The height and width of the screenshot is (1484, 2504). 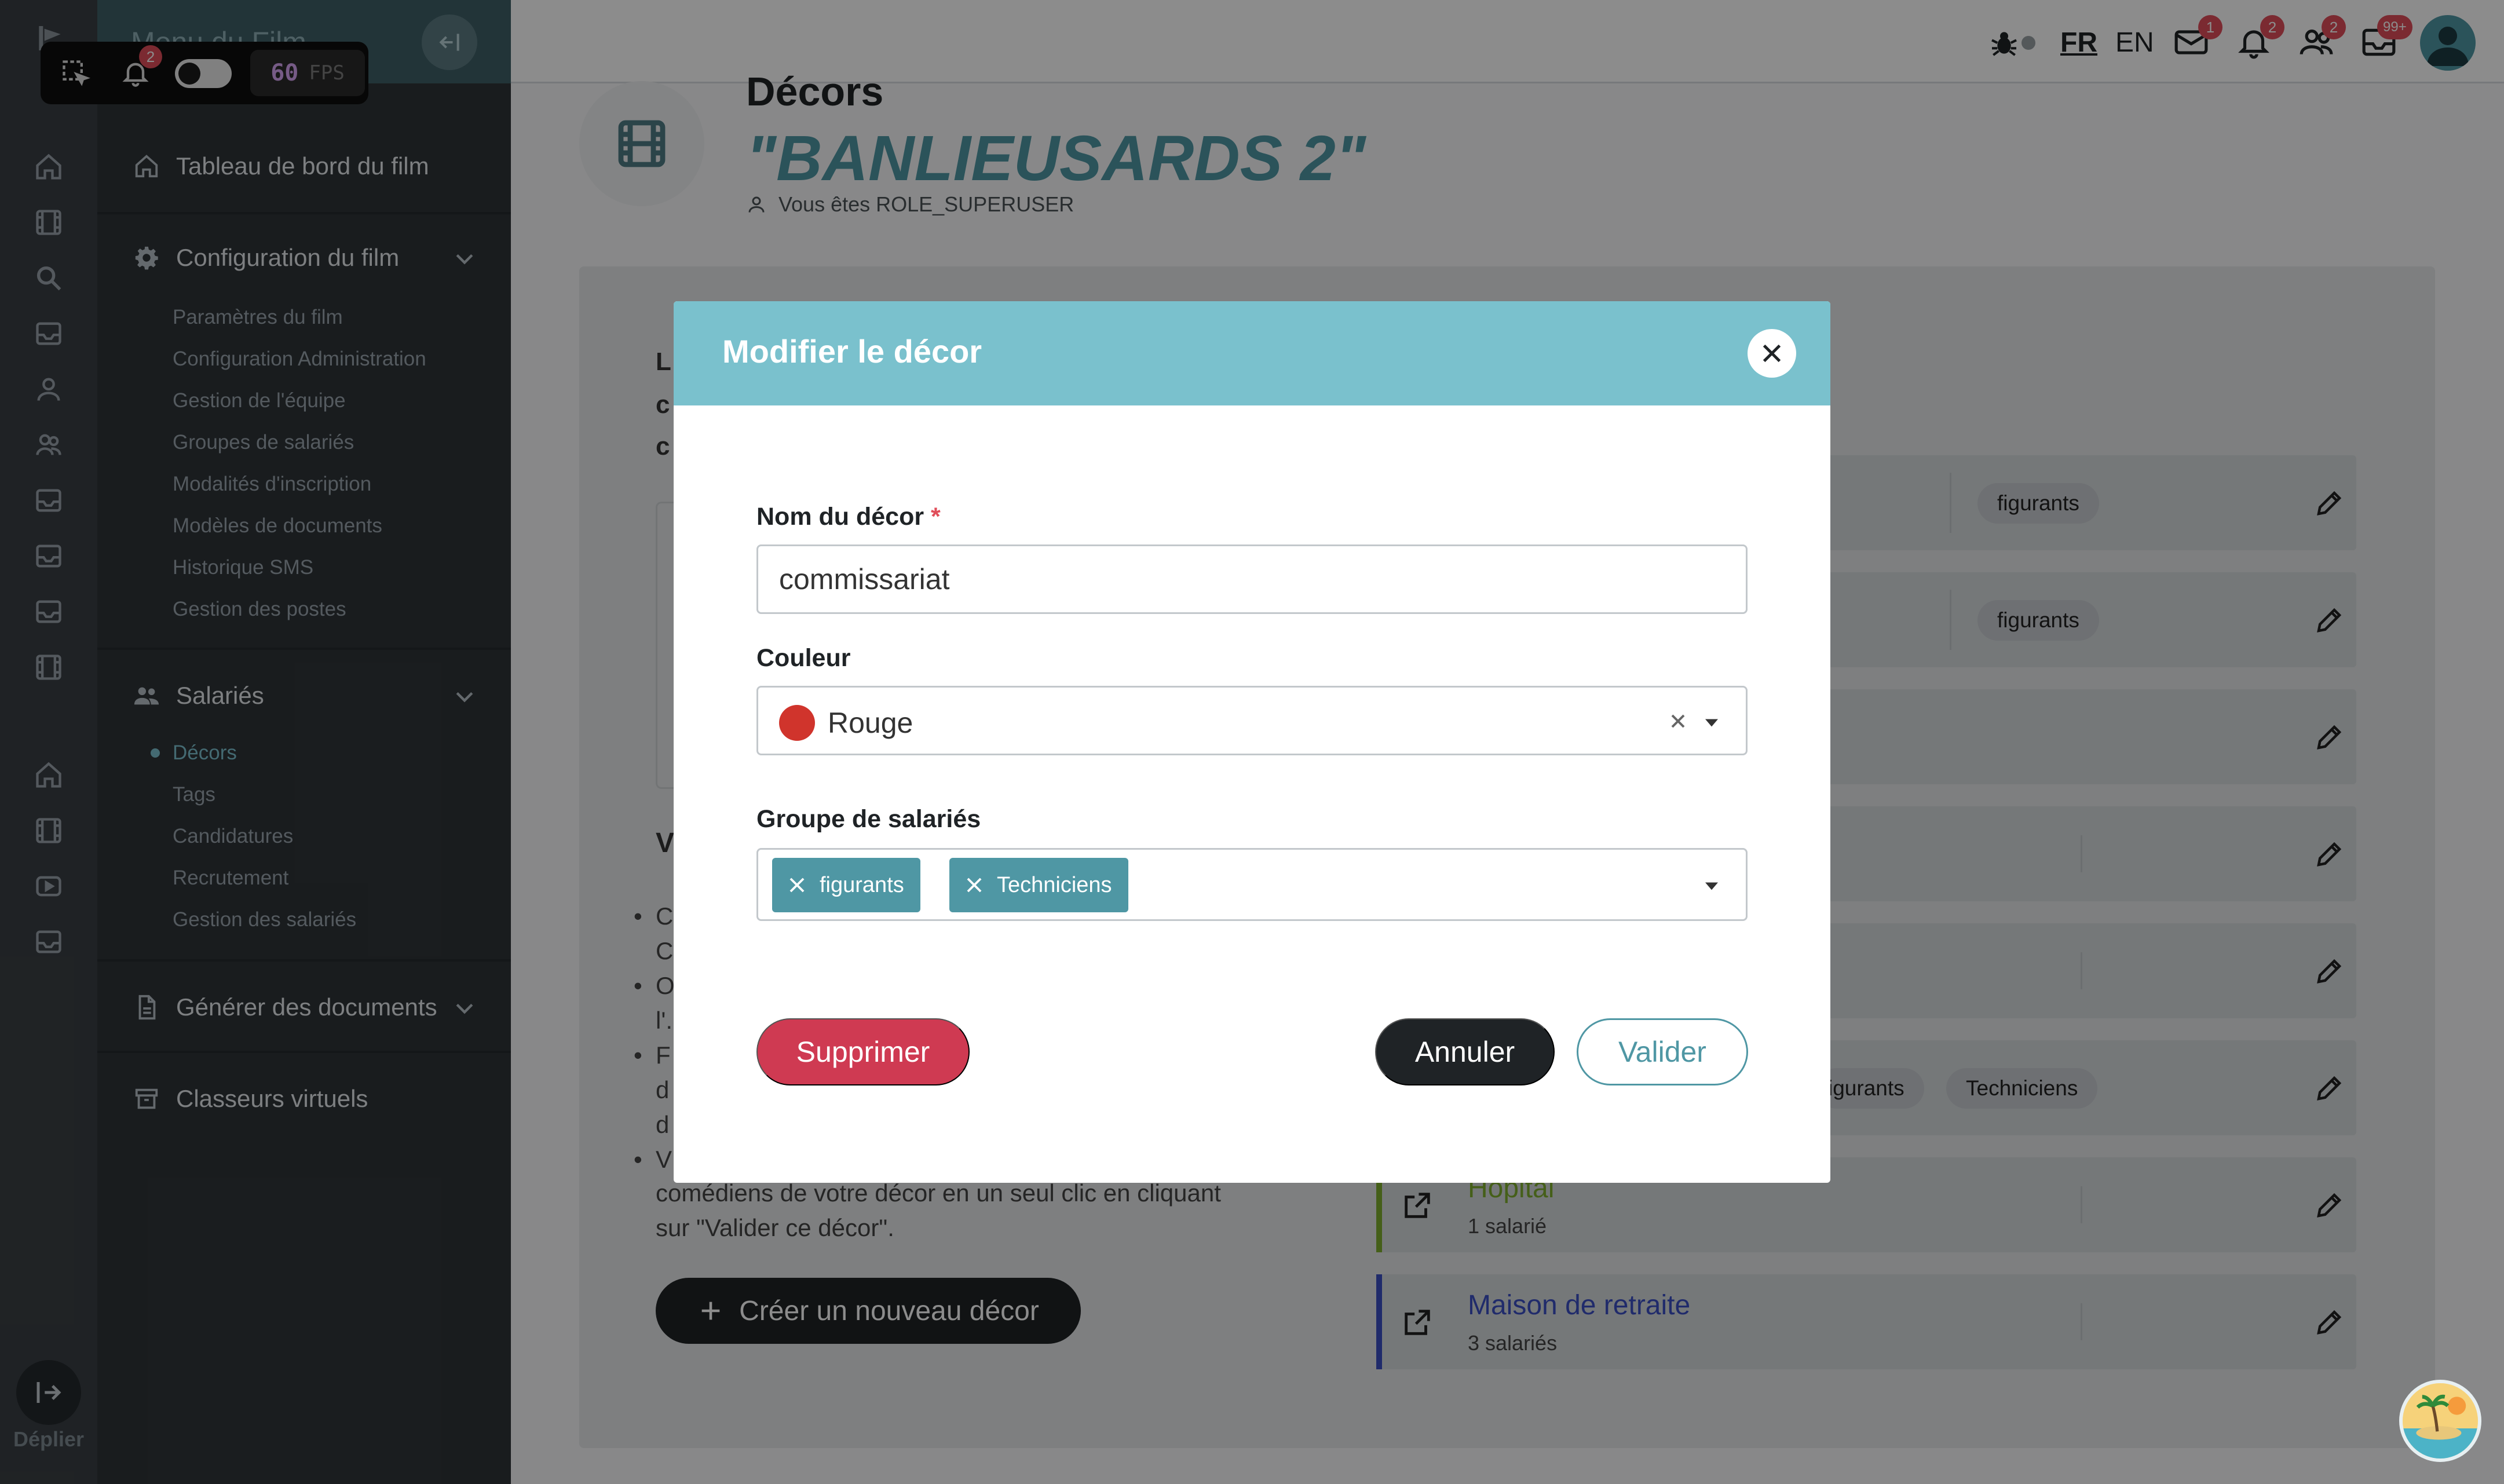 What do you see at coordinates (840, 517) in the screenshot?
I see `label-text: Nom du décor` at bounding box center [840, 517].